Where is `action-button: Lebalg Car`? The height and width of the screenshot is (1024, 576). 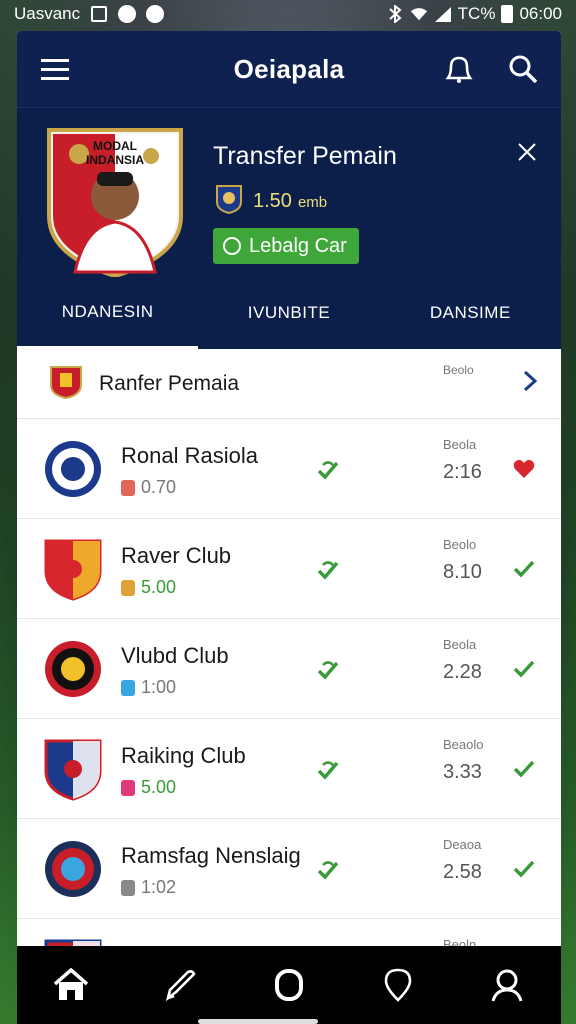 action-button: Lebalg Car is located at coordinates (286, 246).